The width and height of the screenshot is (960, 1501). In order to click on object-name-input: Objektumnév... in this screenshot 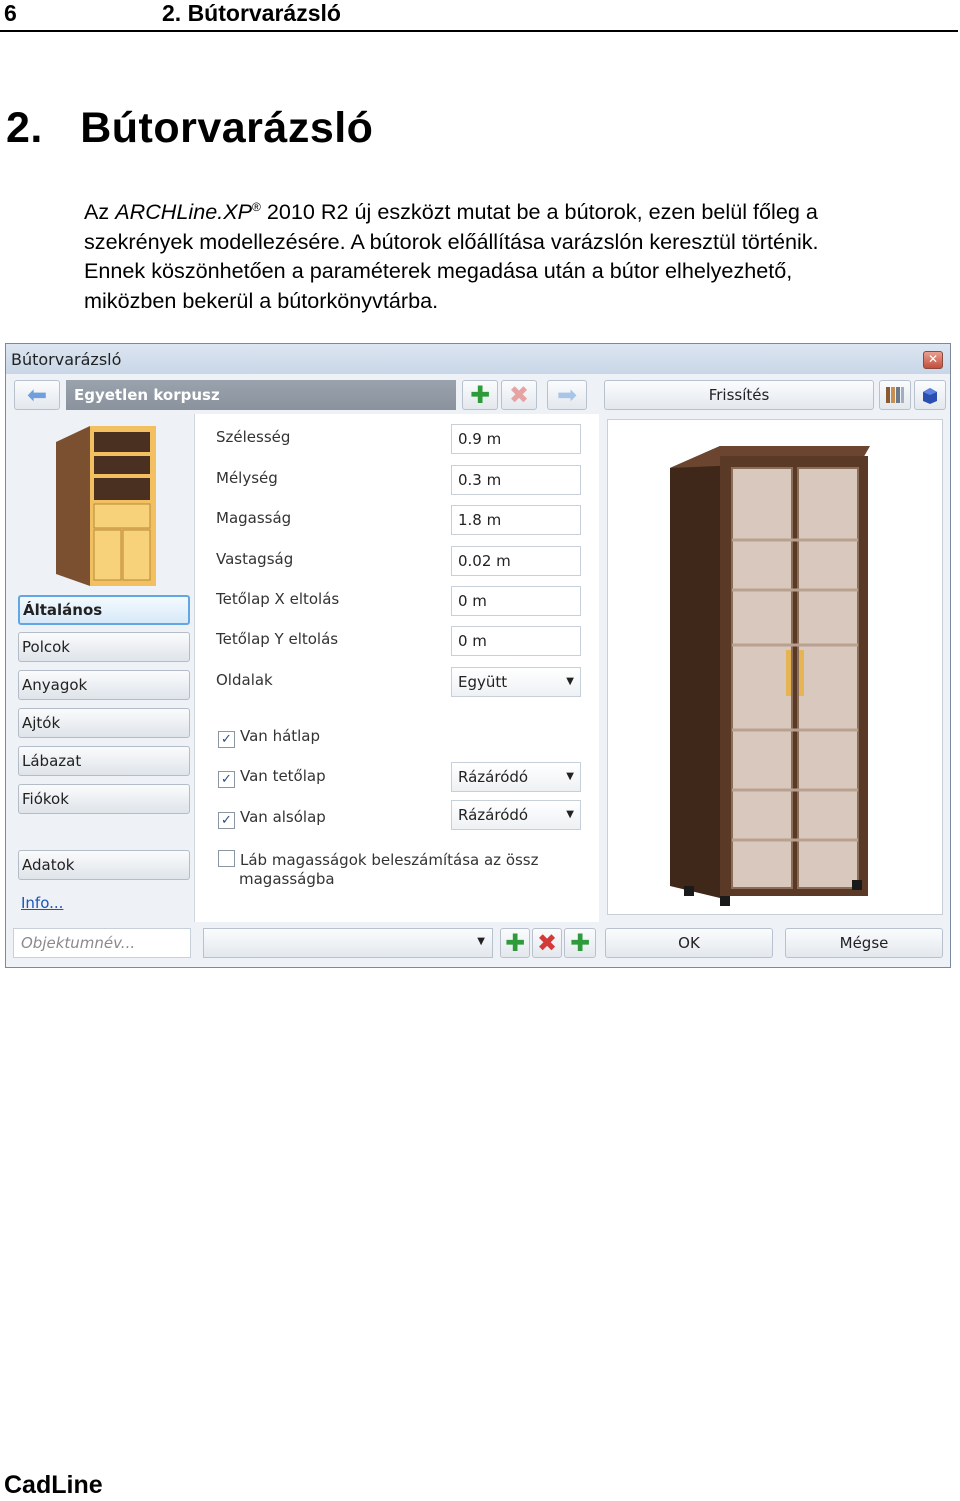, I will do `click(102, 943)`.